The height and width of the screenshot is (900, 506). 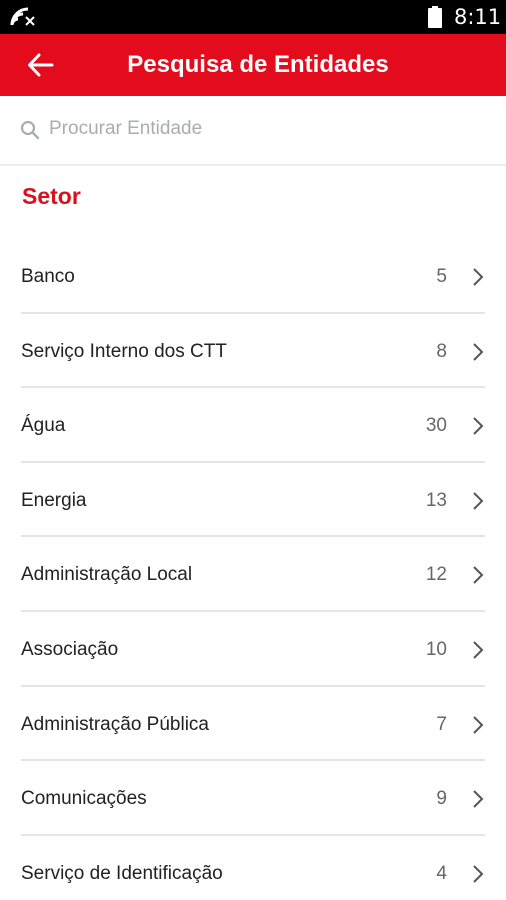 What do you see at coordinates (48, 276) in the screenshot?
I see `sector-label: Banco` at bounding box center [48, 276].